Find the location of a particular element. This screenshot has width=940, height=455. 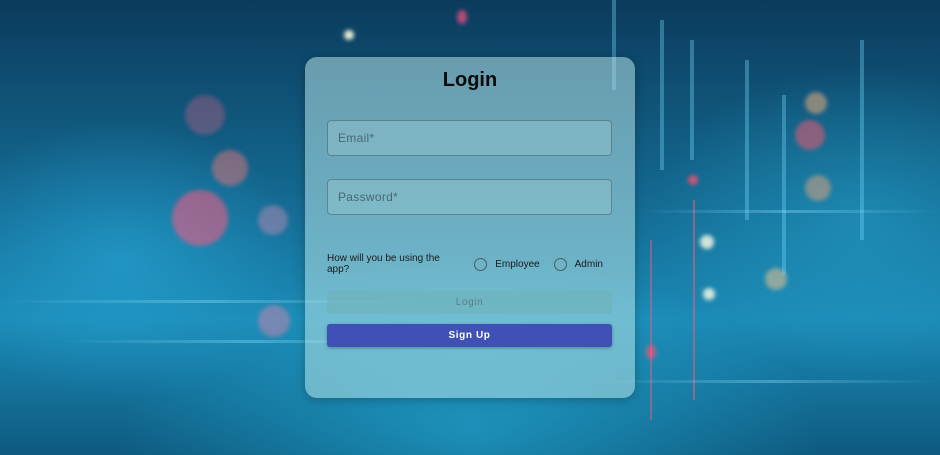

login-title: Login is located at coordinates (470, 80).